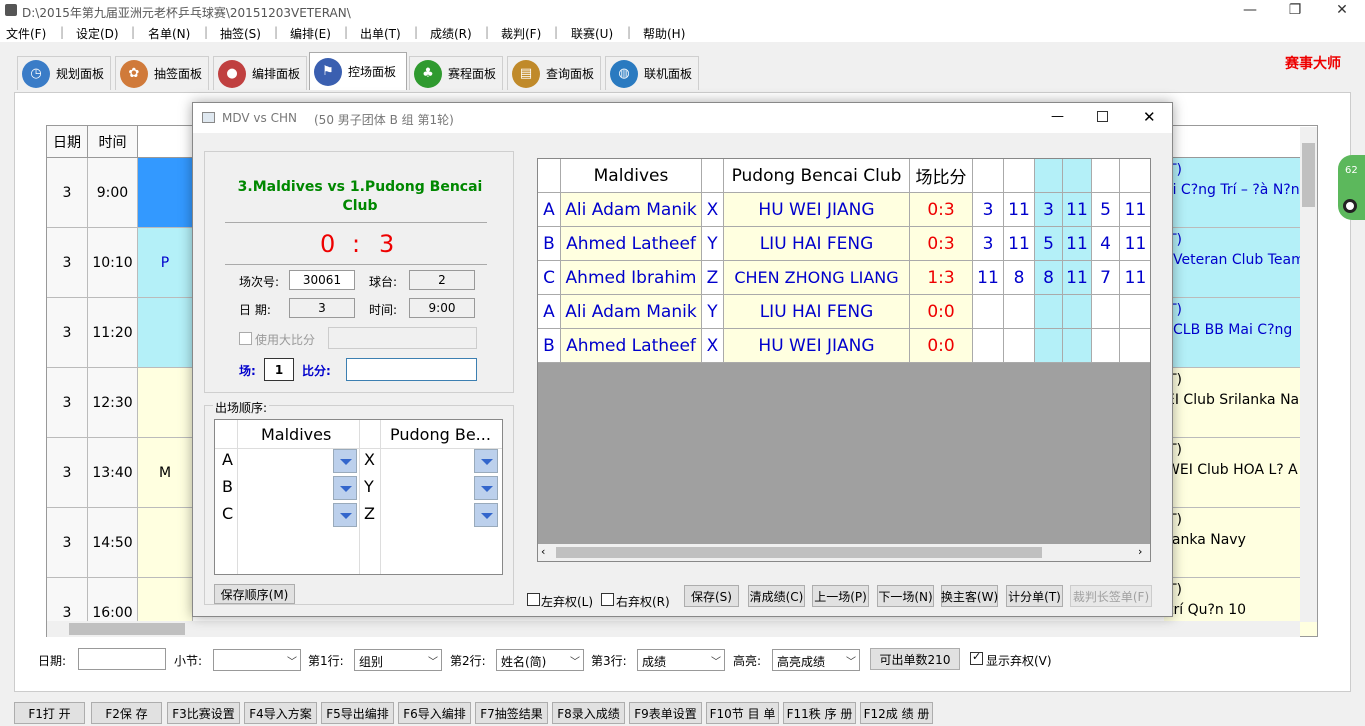 The width and height of the screenshot is (1365, 726). What do you see at coordinates (533, 599) in the screenshot?
I see `left-forfeit-checkbox` at bounding box center [533, 599].